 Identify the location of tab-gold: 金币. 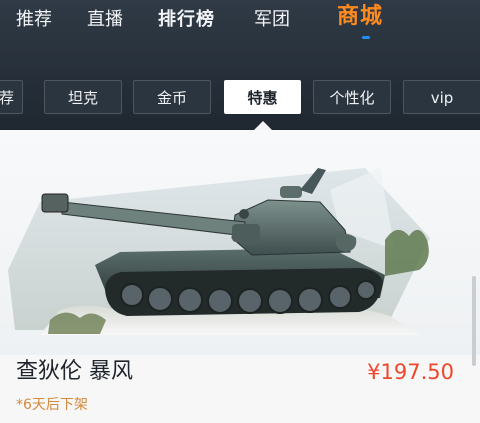
(172, 97).